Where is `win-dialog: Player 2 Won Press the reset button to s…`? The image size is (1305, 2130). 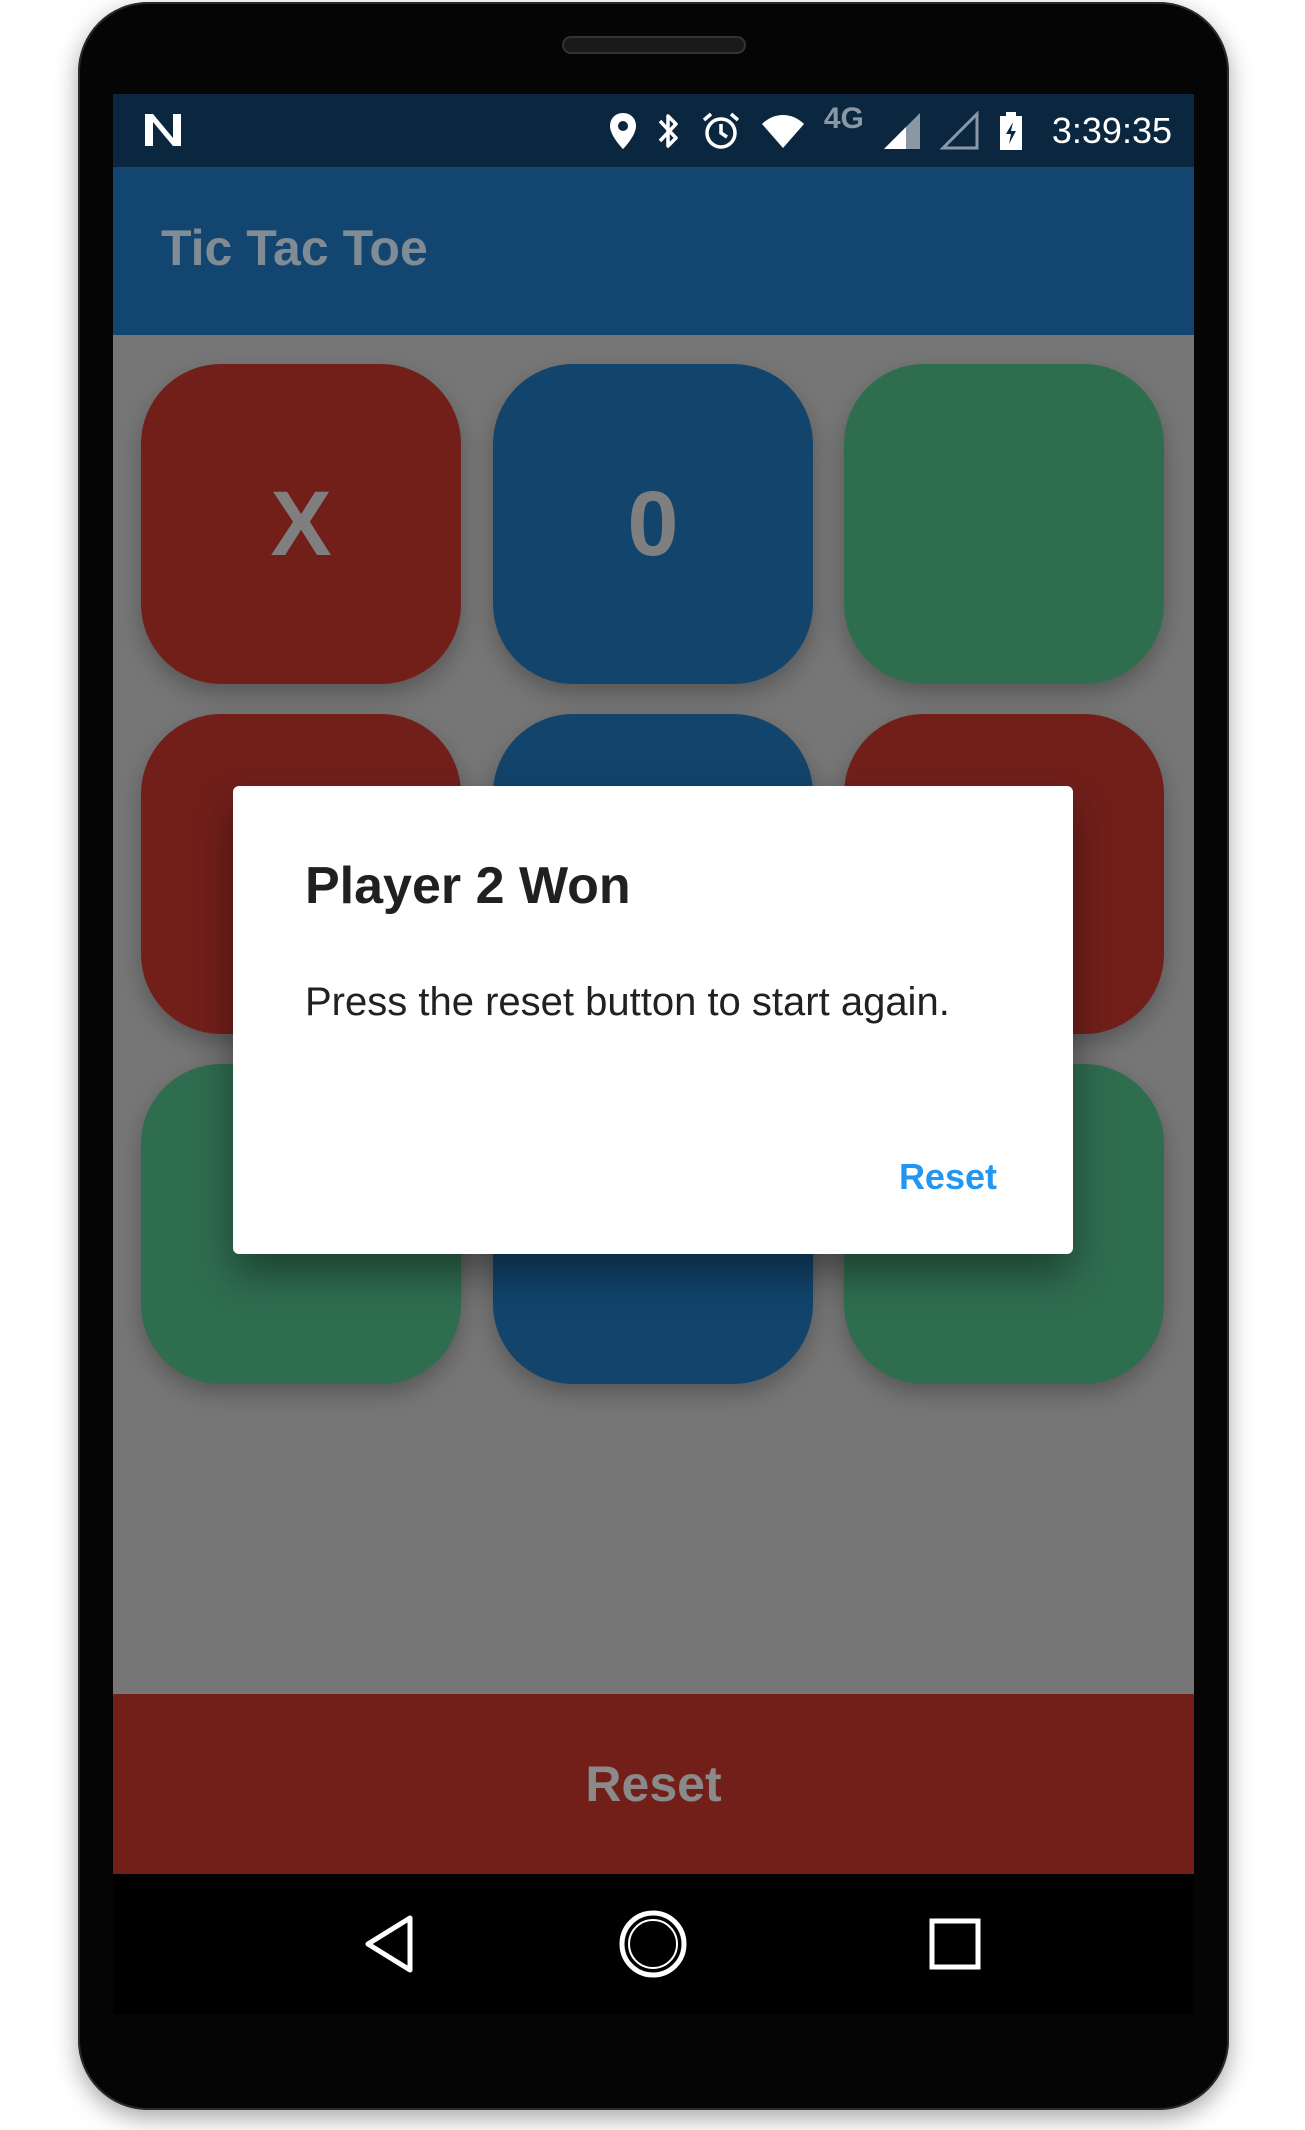 win-dialog: Player 2 Won Press the reset button to s… is located at coordinates (653, 1020).